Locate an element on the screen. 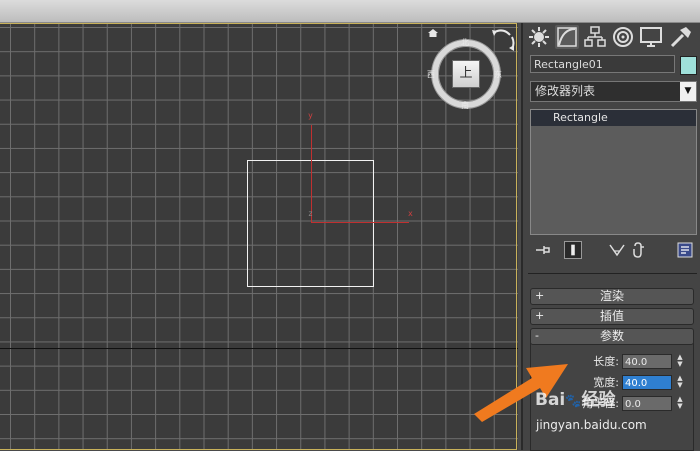  make-unique-icon is located at coordinates (617, 250).